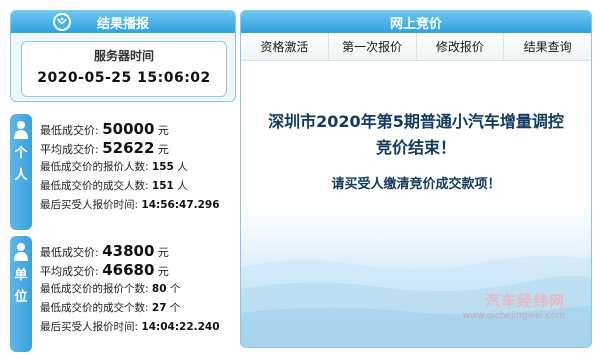  What do you see at coordinates (128, 251) in the screenshot?
I see `stat-value: 43800` at bounding box center [128, 251].